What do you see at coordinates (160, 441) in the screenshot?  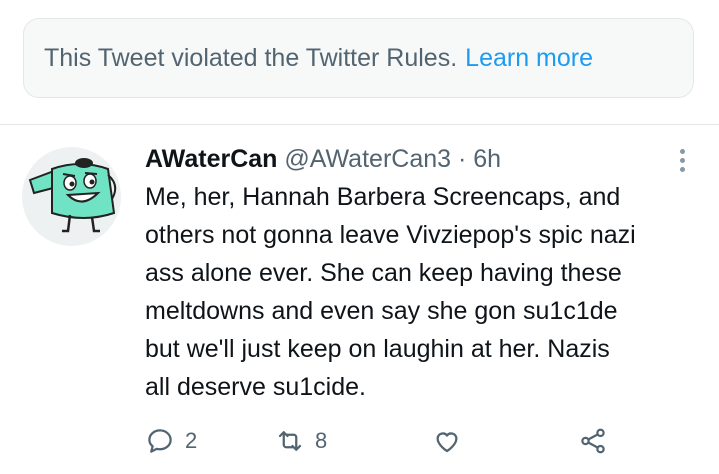 I see `reply-icon` at bounding box center [160, 441].